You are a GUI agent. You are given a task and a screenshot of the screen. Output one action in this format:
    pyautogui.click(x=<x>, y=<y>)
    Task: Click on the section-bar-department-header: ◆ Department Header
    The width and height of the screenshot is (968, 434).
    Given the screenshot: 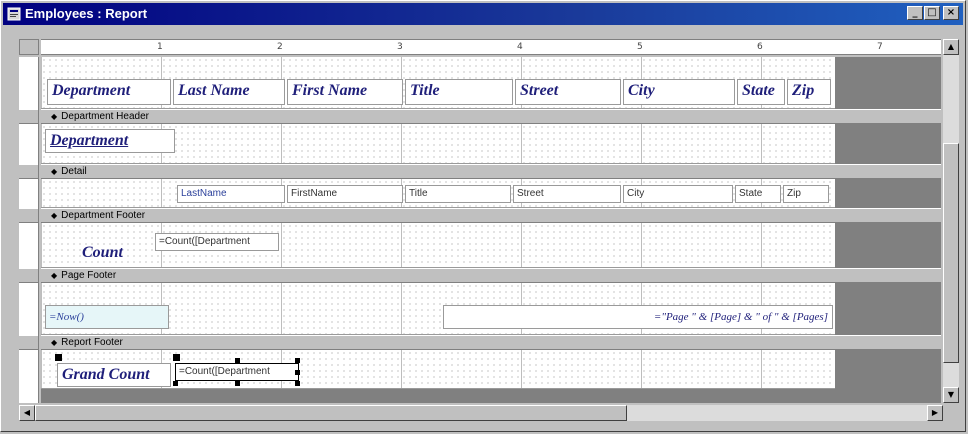 What is the action you would take?
    pyautogui.click(x=491, y=116)
    